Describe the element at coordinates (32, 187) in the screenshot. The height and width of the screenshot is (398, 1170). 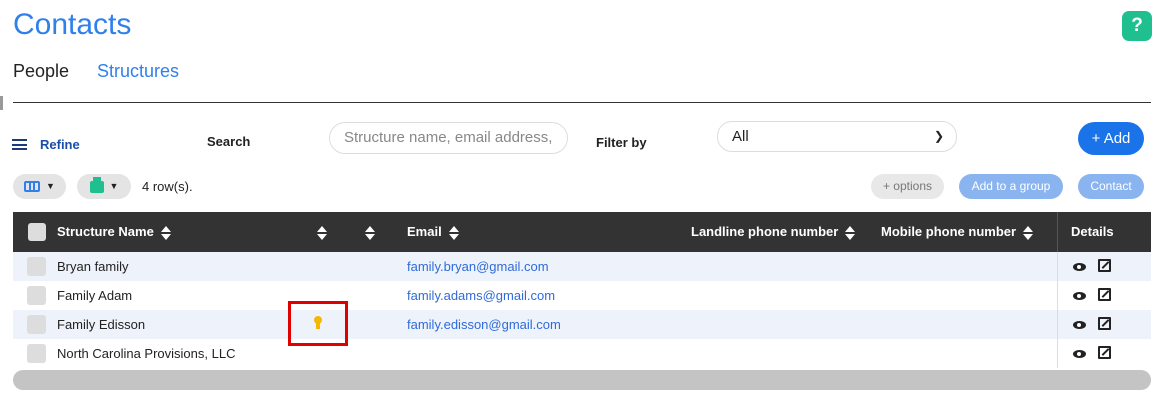
I see `columns-icon` at that location.